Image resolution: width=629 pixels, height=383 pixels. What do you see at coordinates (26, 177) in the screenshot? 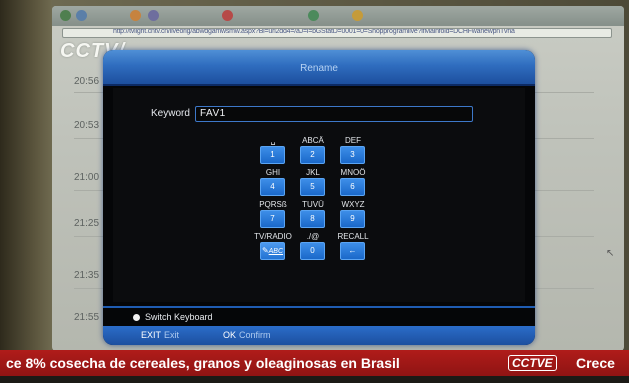
I see `screen-edge-shadow` at bounding box center [26, 177].